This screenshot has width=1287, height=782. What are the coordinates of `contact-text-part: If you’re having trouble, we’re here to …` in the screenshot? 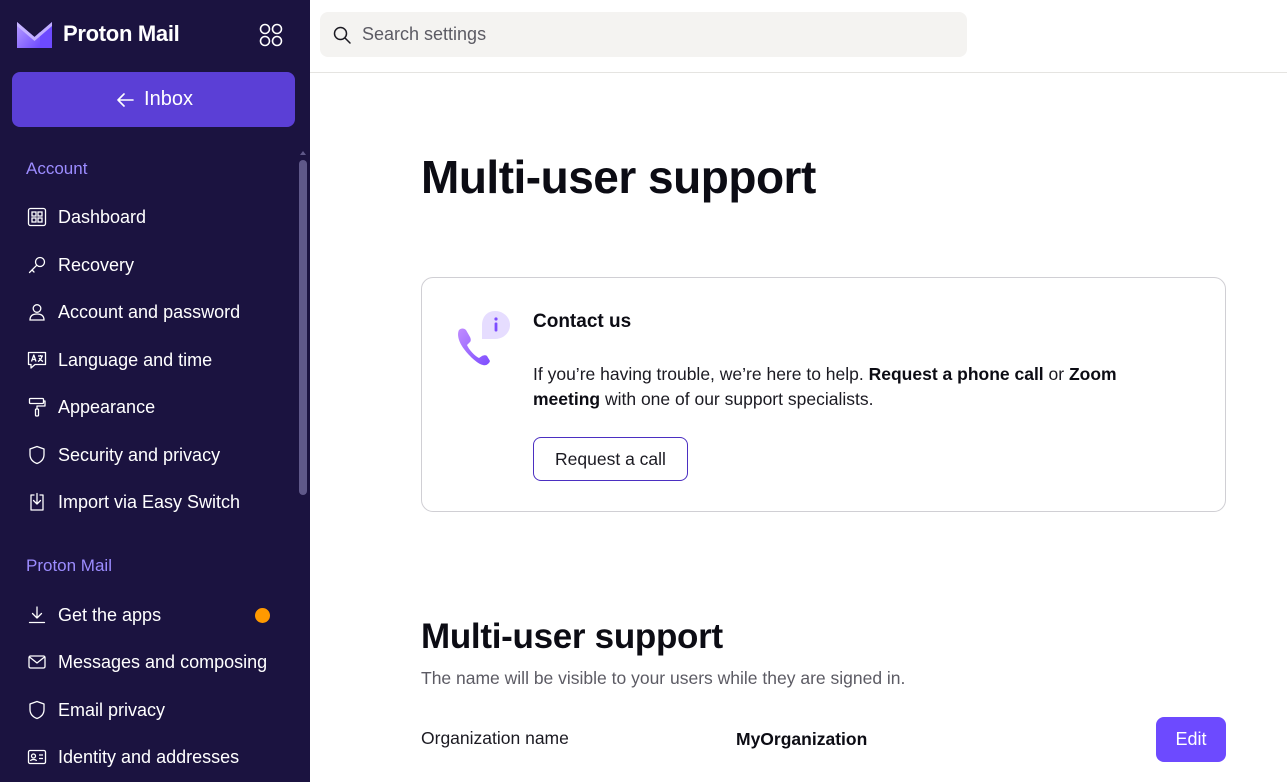 It's located at (701, 374).